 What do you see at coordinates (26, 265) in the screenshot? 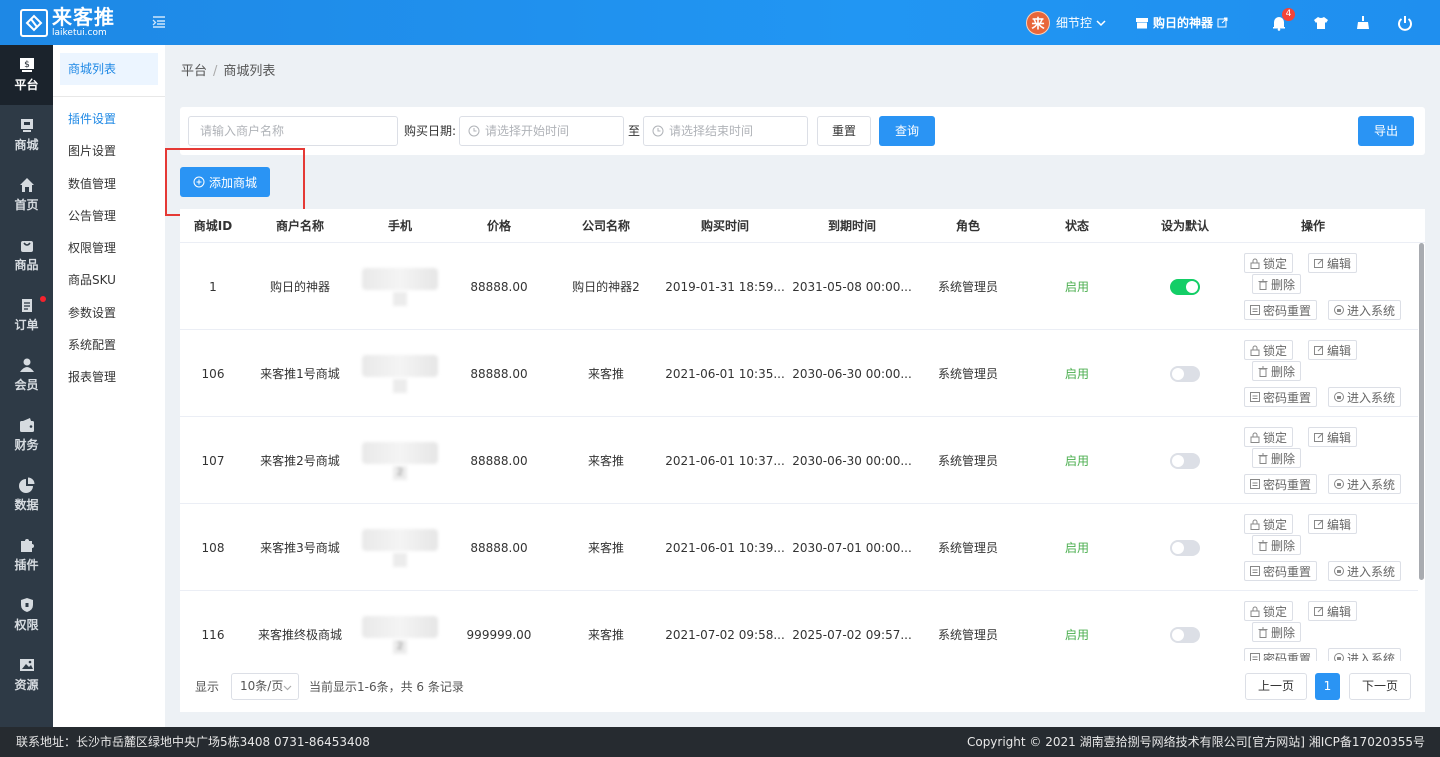
I see `nav-label: 商品` at bounding box center [26, 265].